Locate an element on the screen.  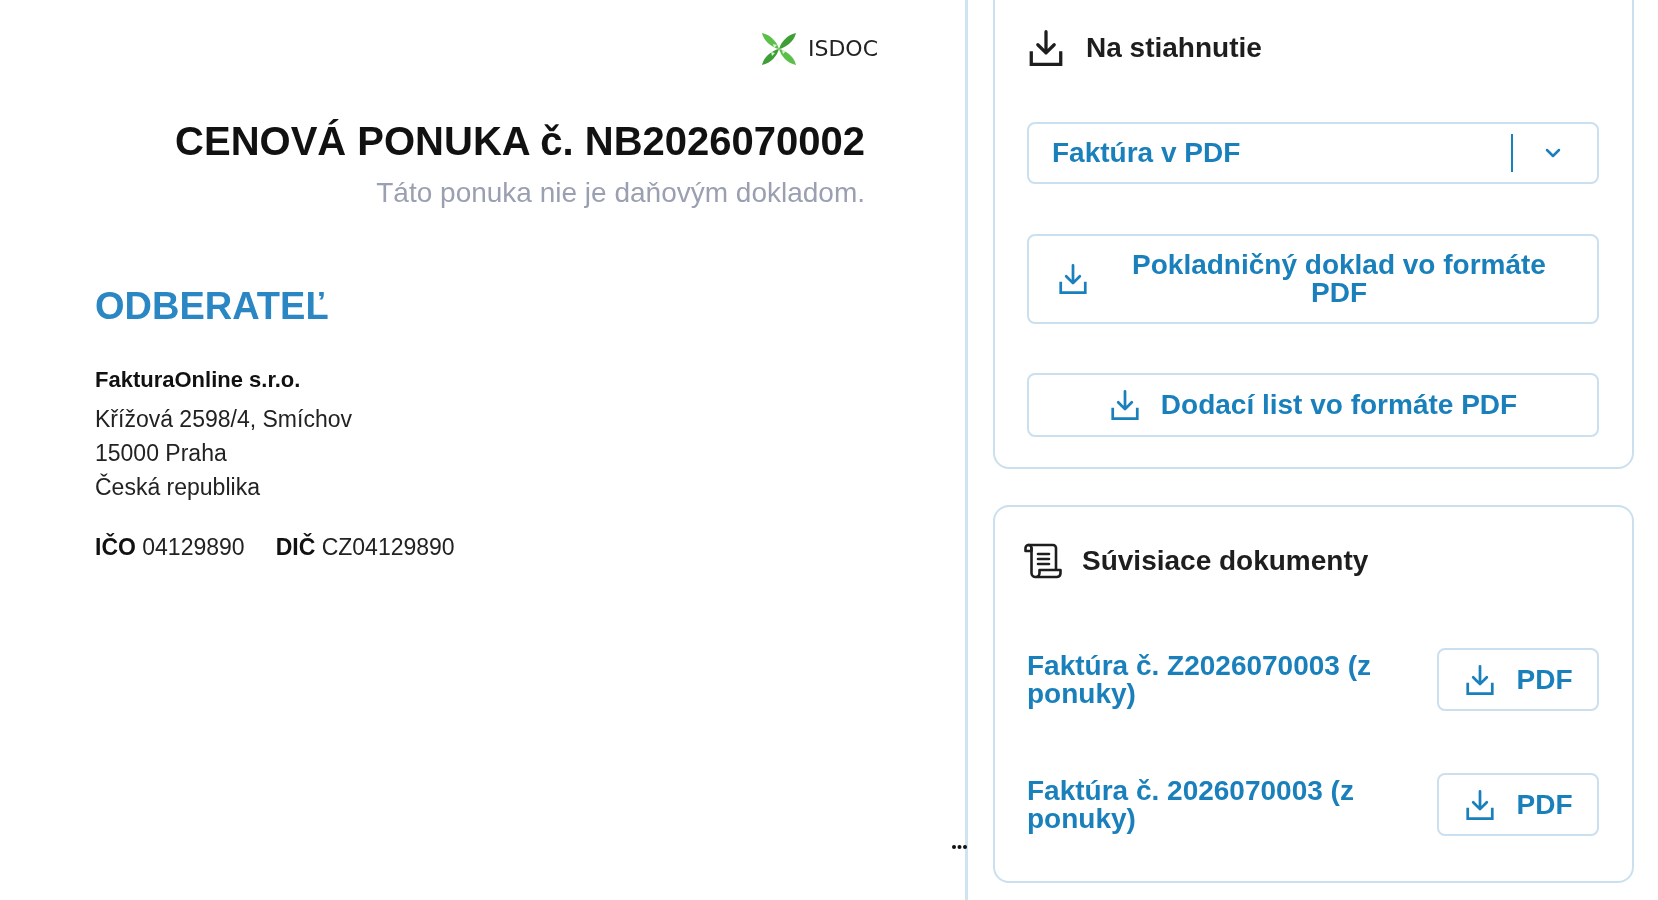
company-name: FakturaOnline s.r.o. is located at coordinates (198, 380).